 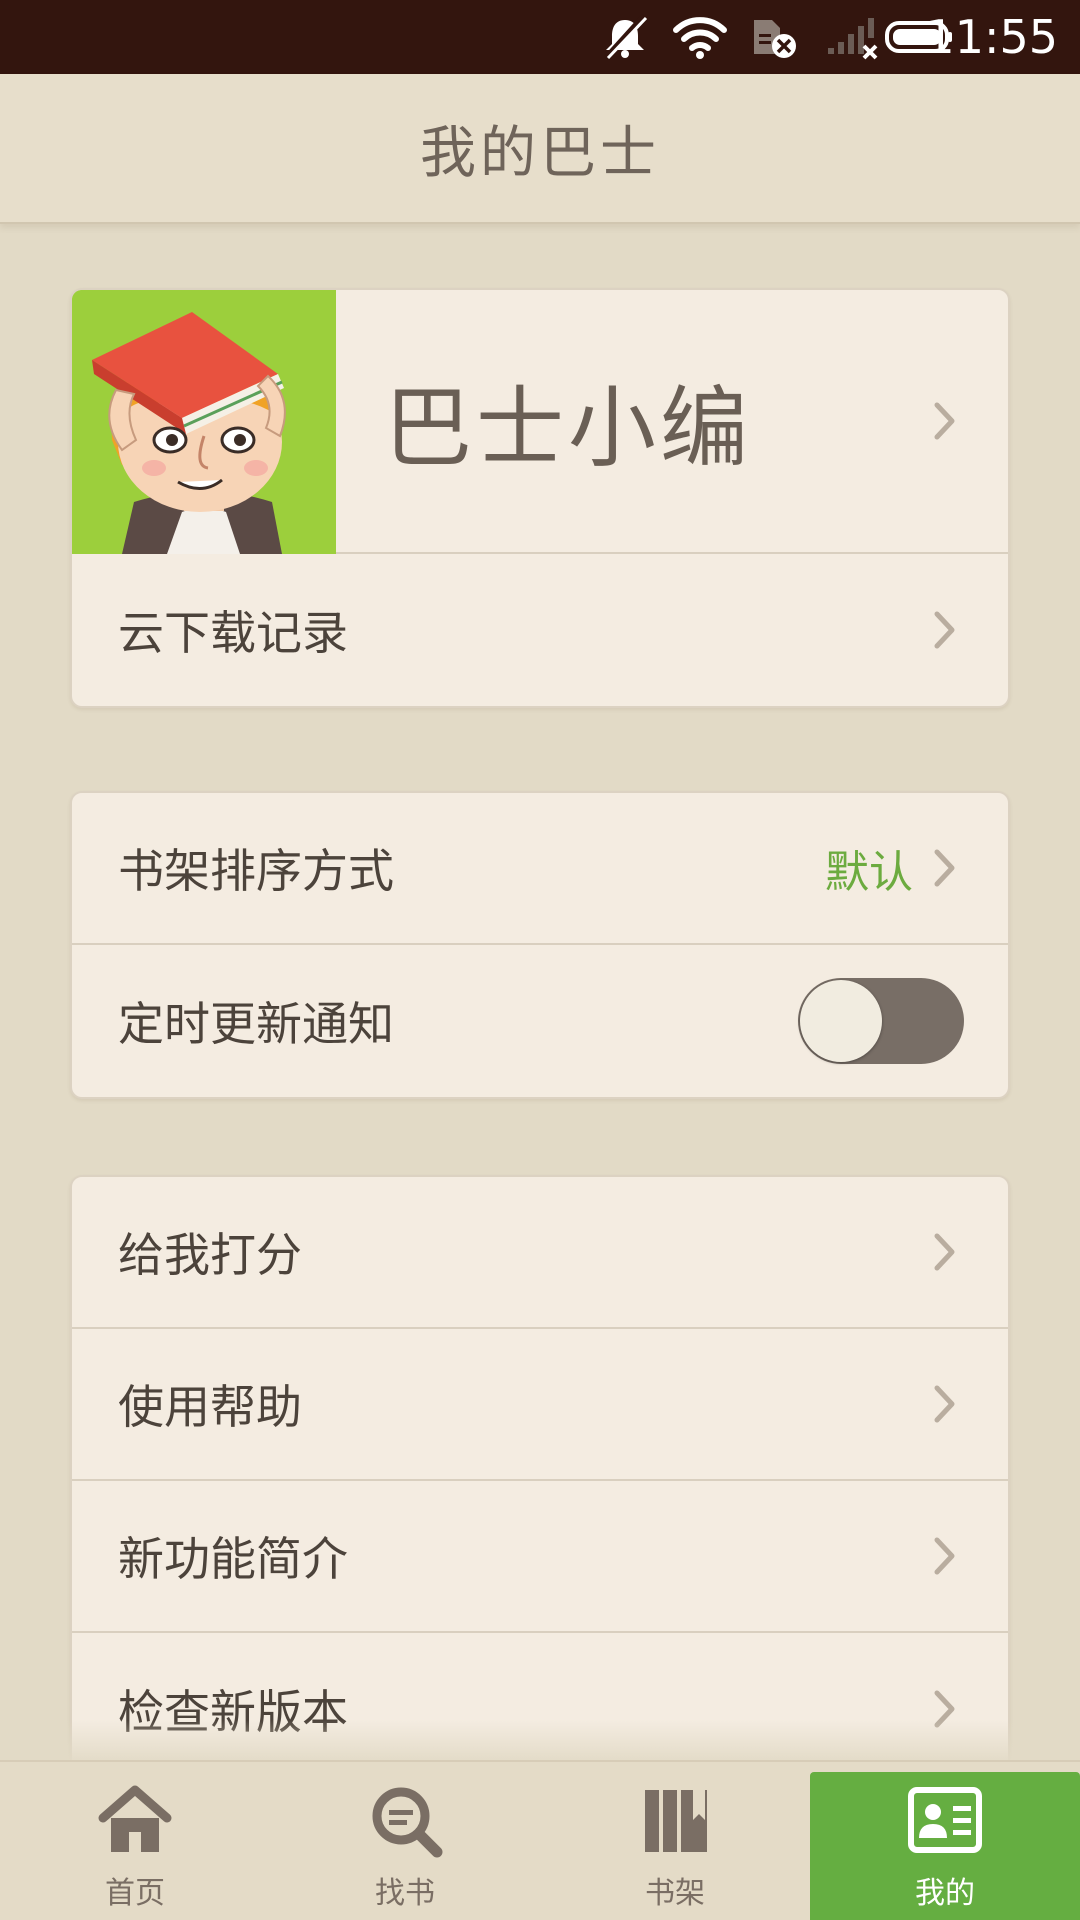 What do you see at coordinates (540, 1557) in the screenshot?
I see `new-features-row: 新功能简介` at bounding box center [540, 1557].